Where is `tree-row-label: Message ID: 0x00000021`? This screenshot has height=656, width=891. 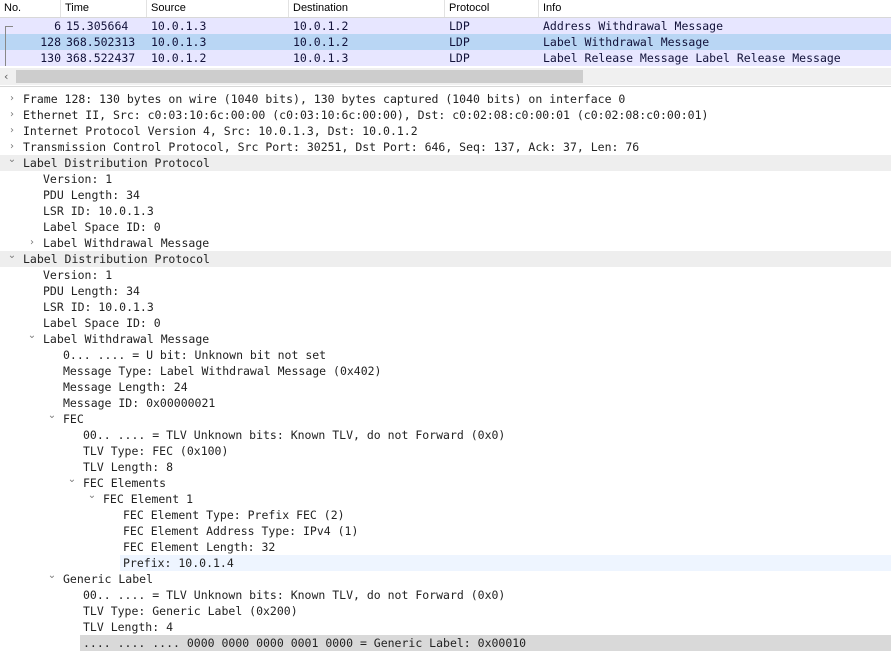 tree-row-label: Message ID: 0x00000021 is located at coordinates (139, 403).